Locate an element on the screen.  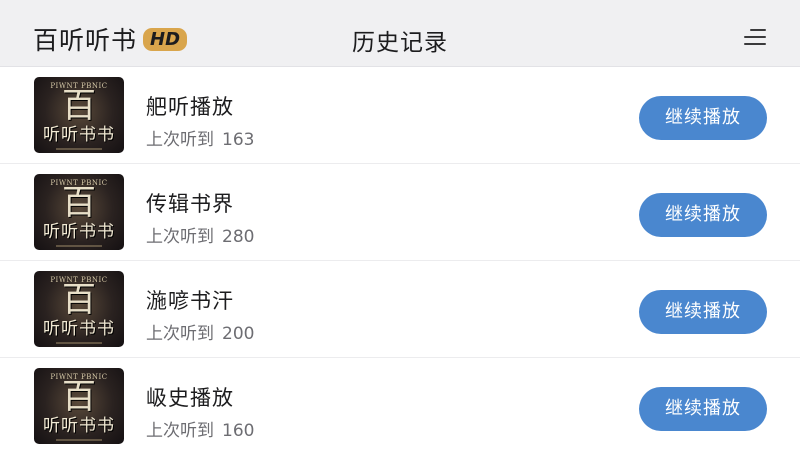
last-position: 上次听到 160 is located at coordinates (200, 428).